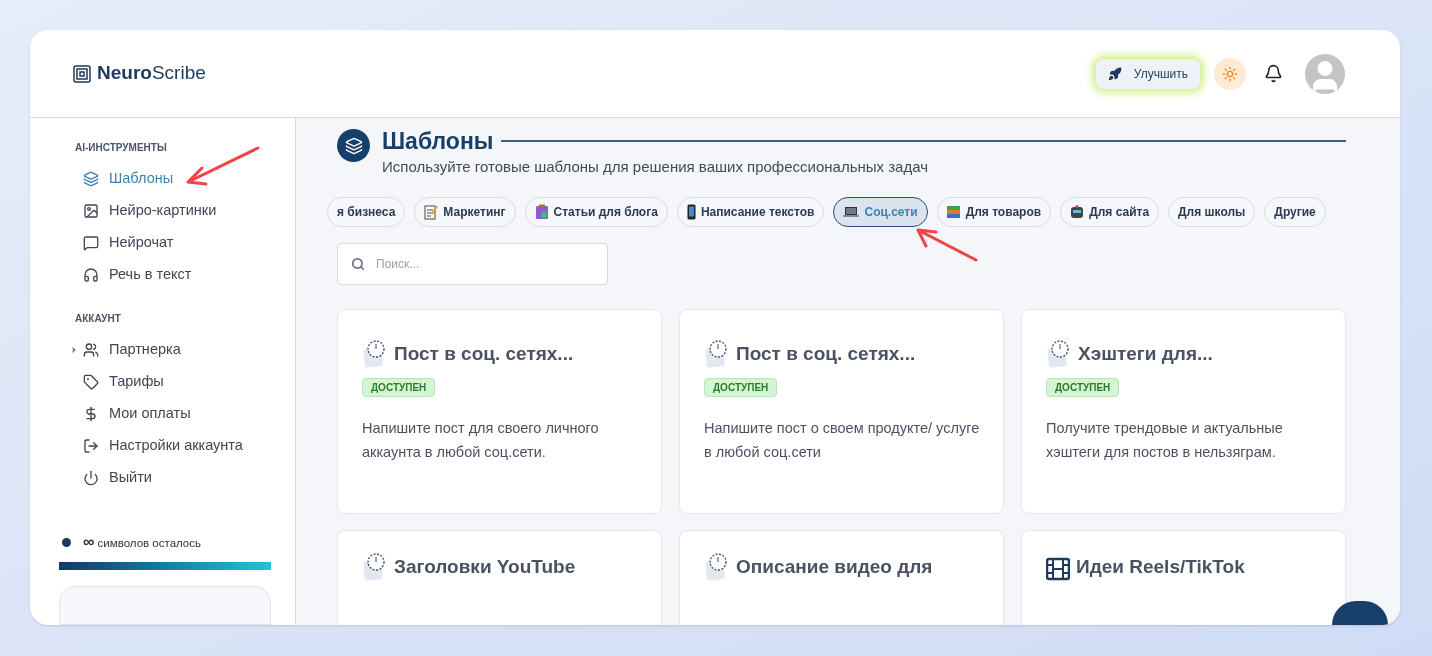  What do you see at coordinates (485, 566) in the screenshot?
I see `card-title: Заголовки YouTube` at bounding box center [485, 566].